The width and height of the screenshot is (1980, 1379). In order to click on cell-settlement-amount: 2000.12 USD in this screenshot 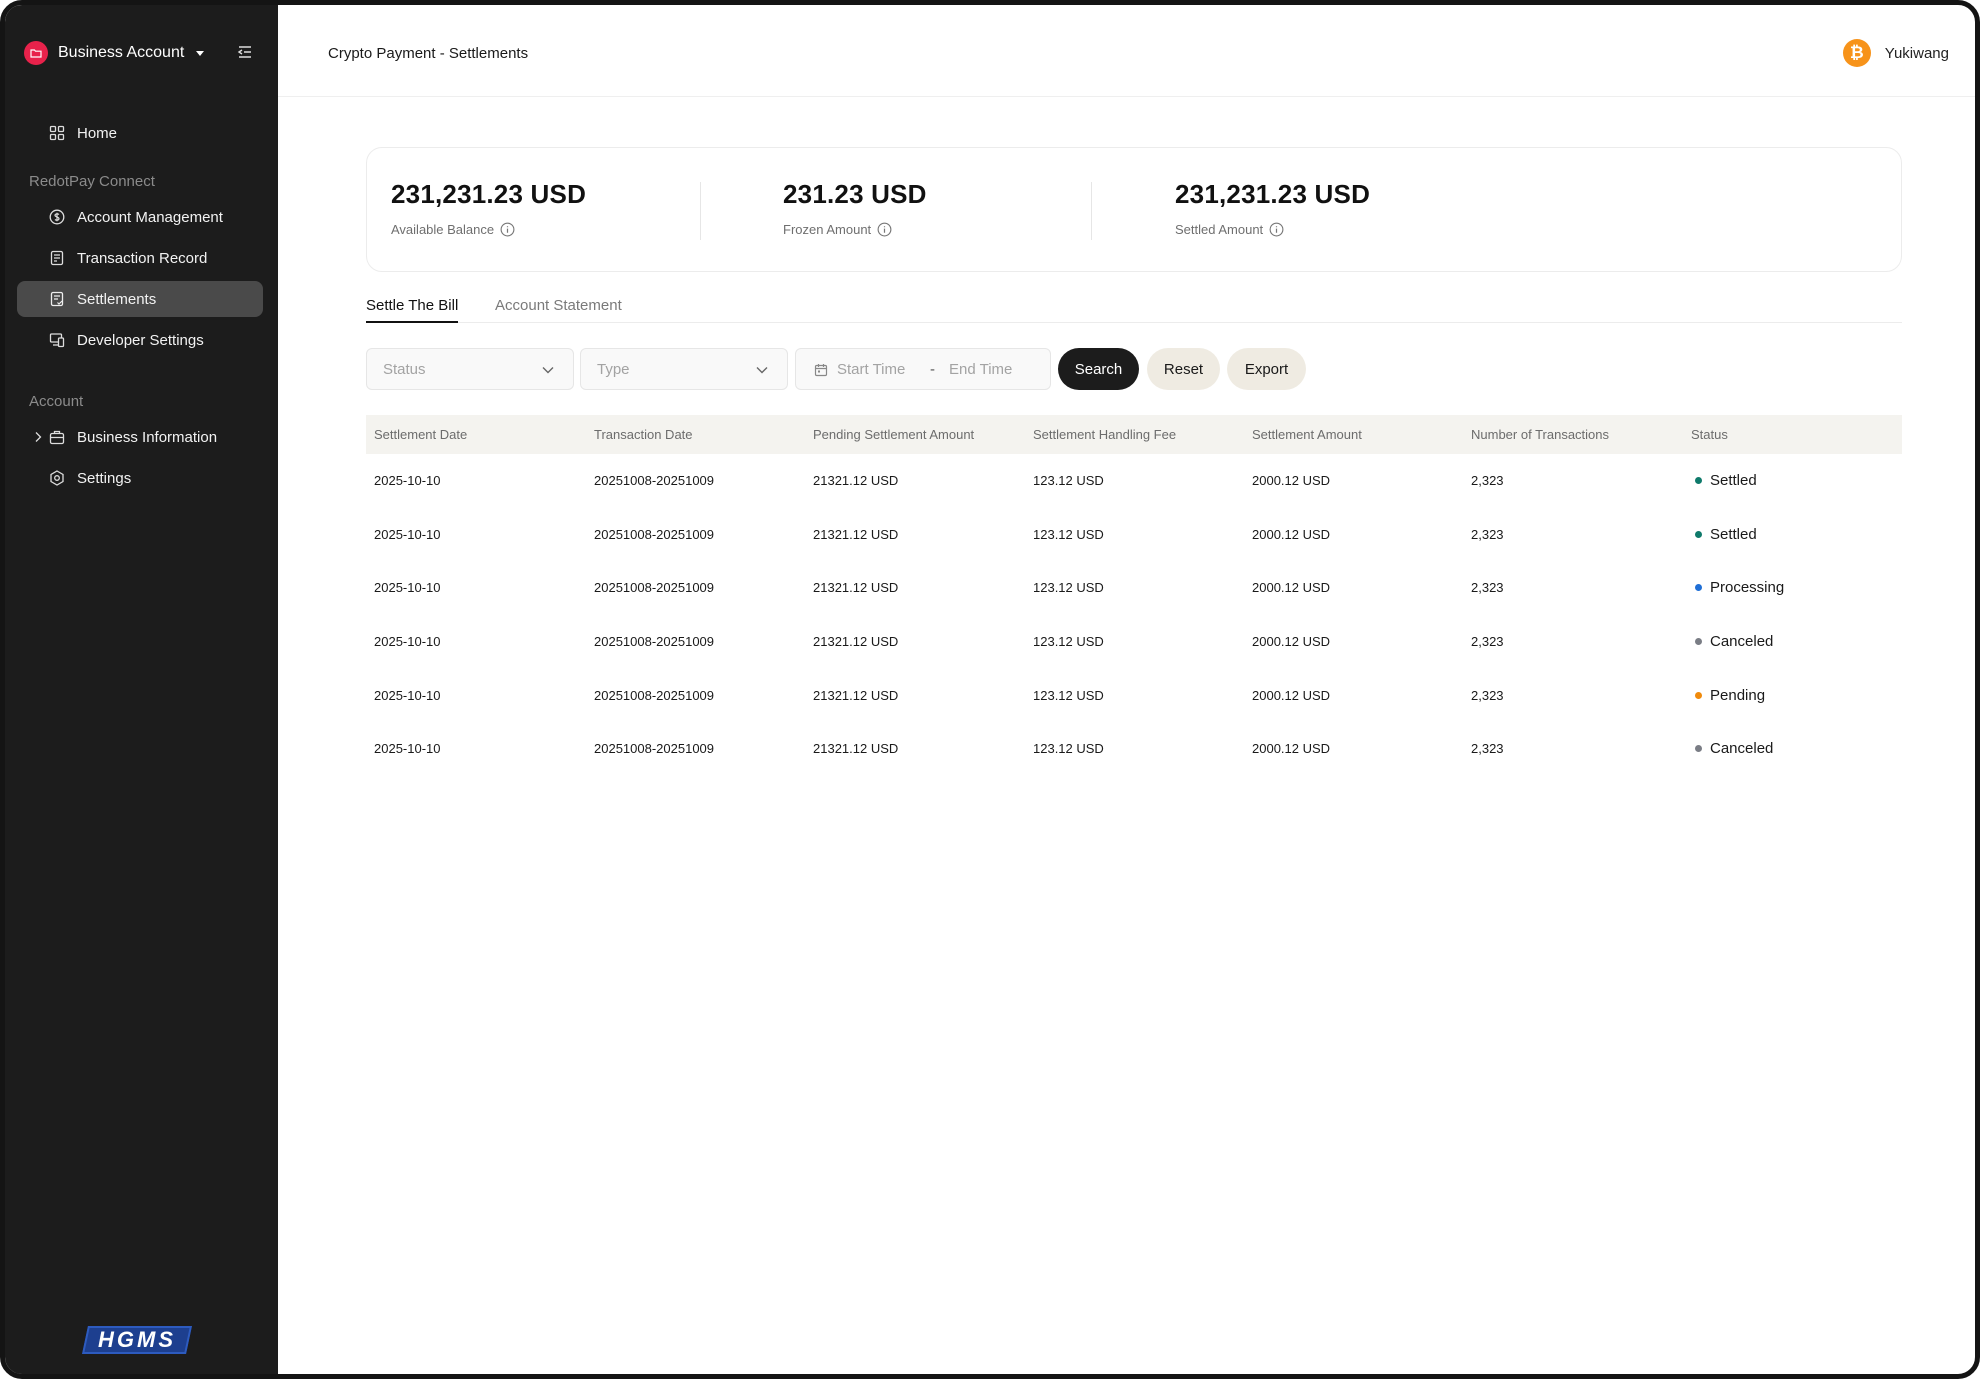, I will do `click(1291, 588)`.